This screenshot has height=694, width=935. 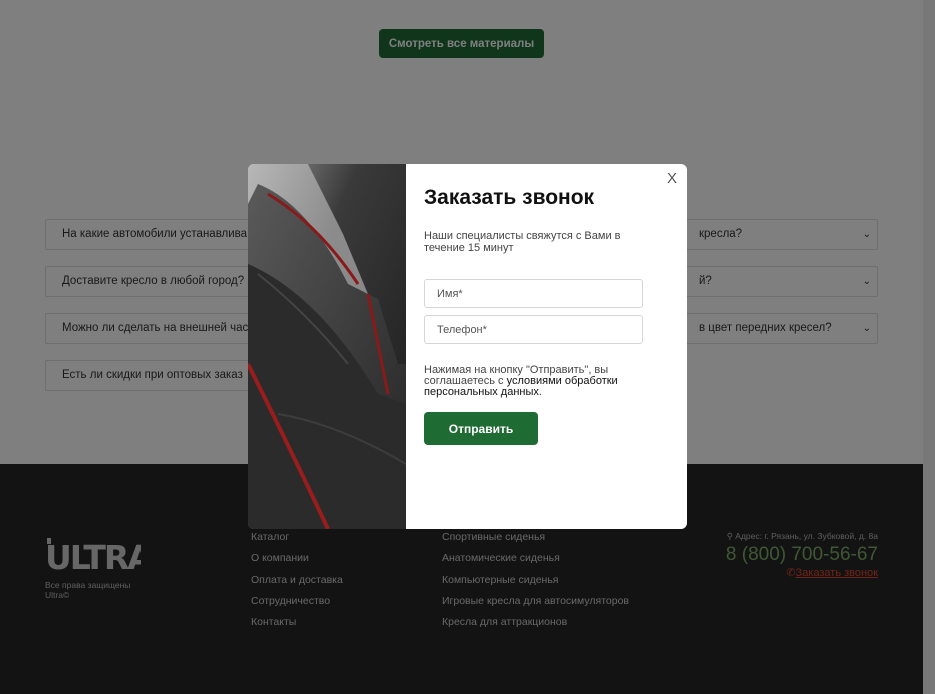 I want to click on car-seat-image, so click(x=327, y=346).